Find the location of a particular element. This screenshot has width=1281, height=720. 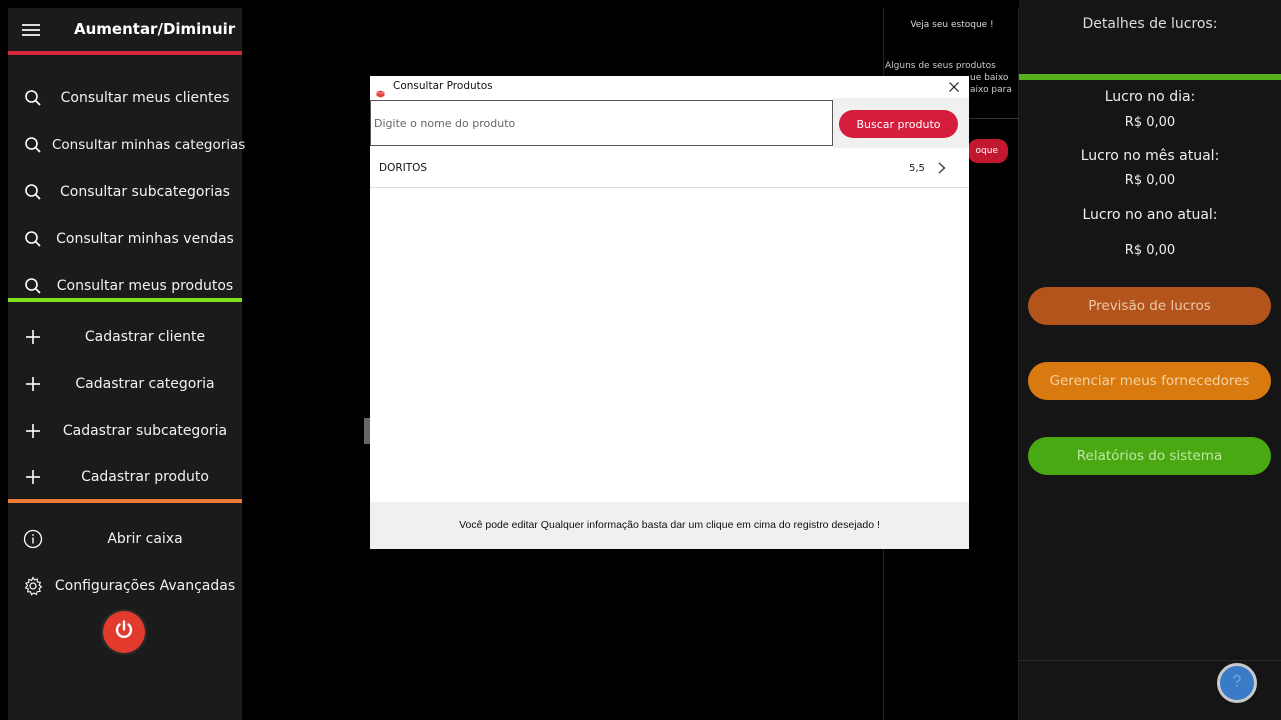

sidebar-item-label: Cadastrar categoria is located at coordinates (145, 384).